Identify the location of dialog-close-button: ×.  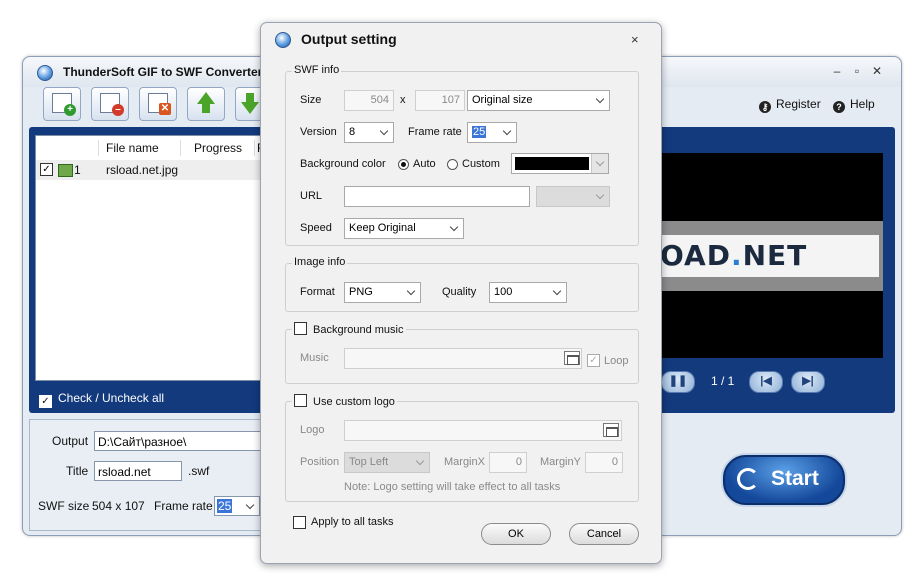
(635, 39).